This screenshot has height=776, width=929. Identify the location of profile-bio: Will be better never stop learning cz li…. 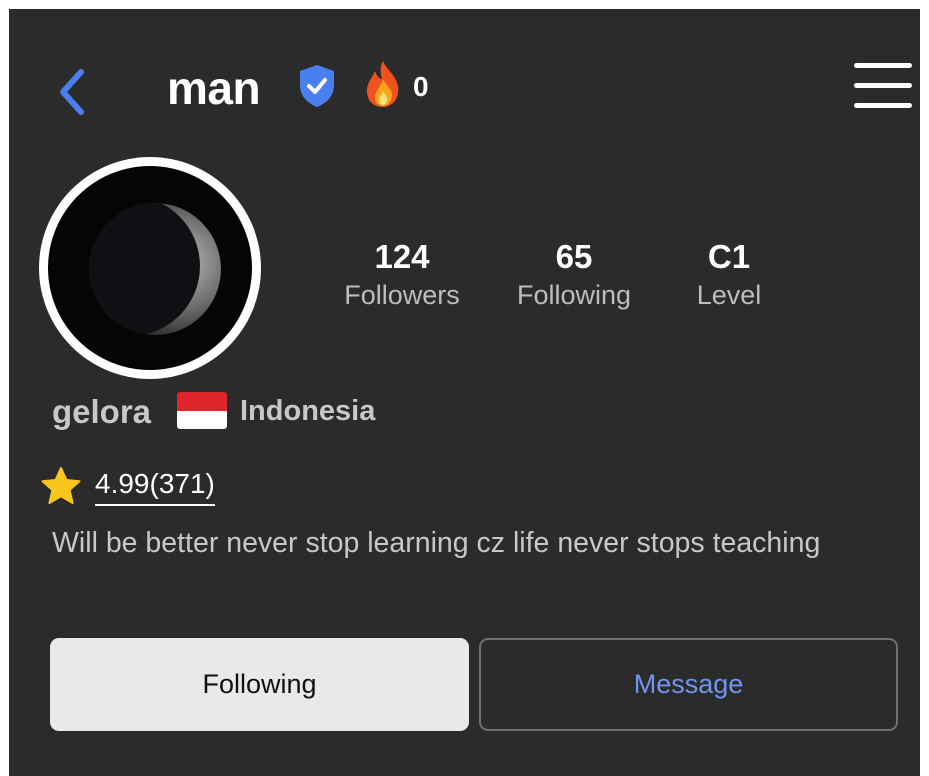
(436, 543).